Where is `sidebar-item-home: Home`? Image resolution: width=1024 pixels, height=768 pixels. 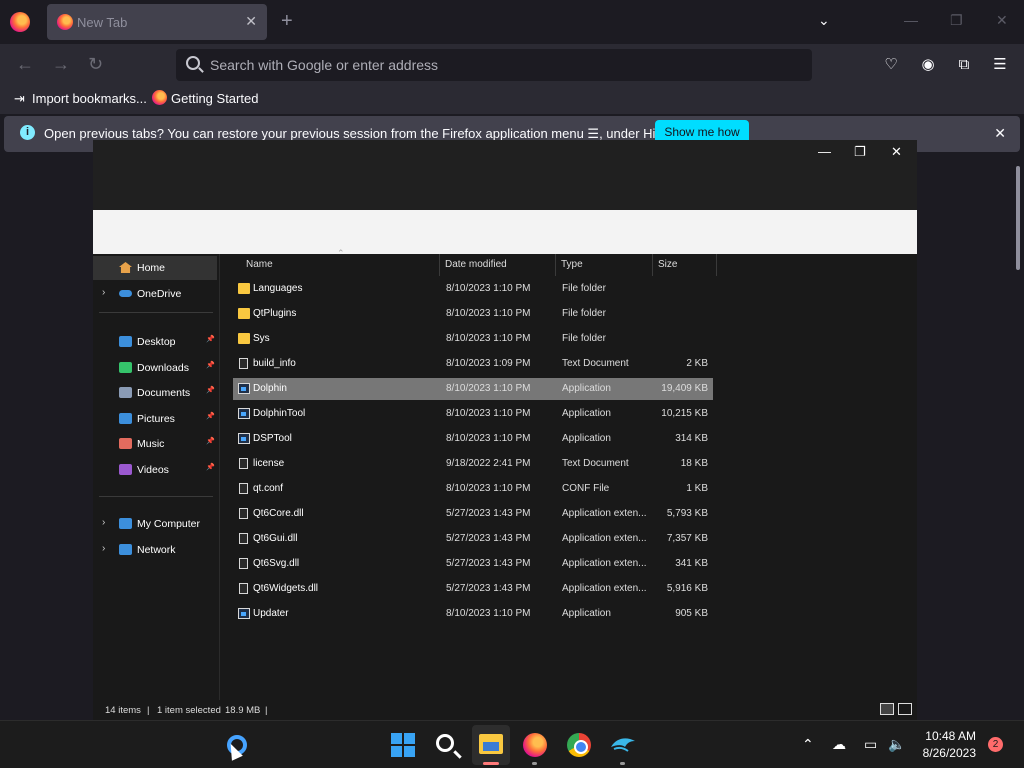
sidebar-item-home: Home is located at coordinates (155, 268).